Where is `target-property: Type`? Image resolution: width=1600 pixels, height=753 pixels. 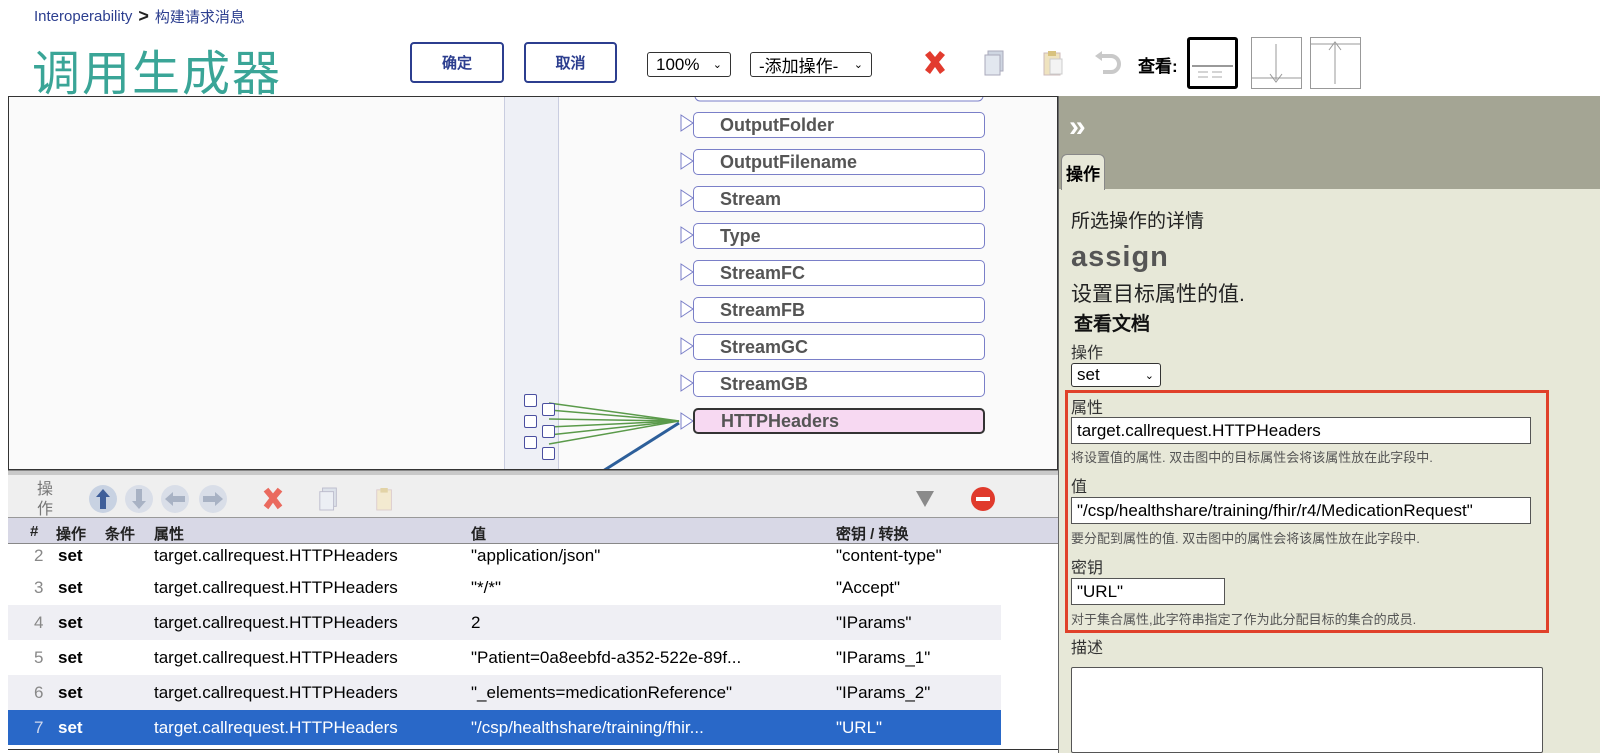 target-property: Type is located at coordinates (839, 236).